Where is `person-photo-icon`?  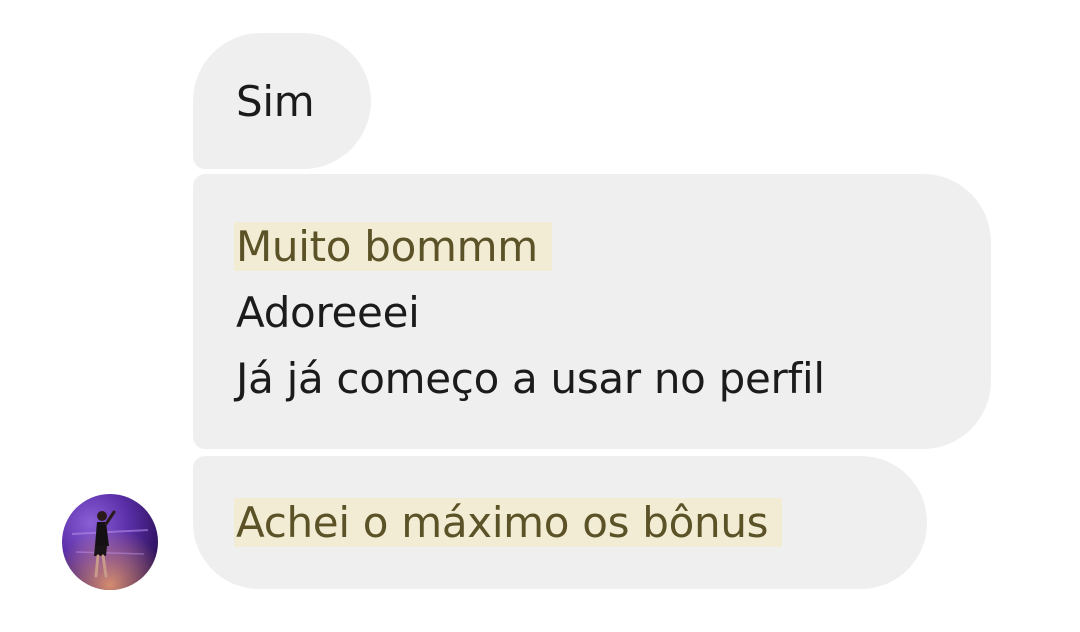 person-photo-icon is located at coordinates (110, 542).